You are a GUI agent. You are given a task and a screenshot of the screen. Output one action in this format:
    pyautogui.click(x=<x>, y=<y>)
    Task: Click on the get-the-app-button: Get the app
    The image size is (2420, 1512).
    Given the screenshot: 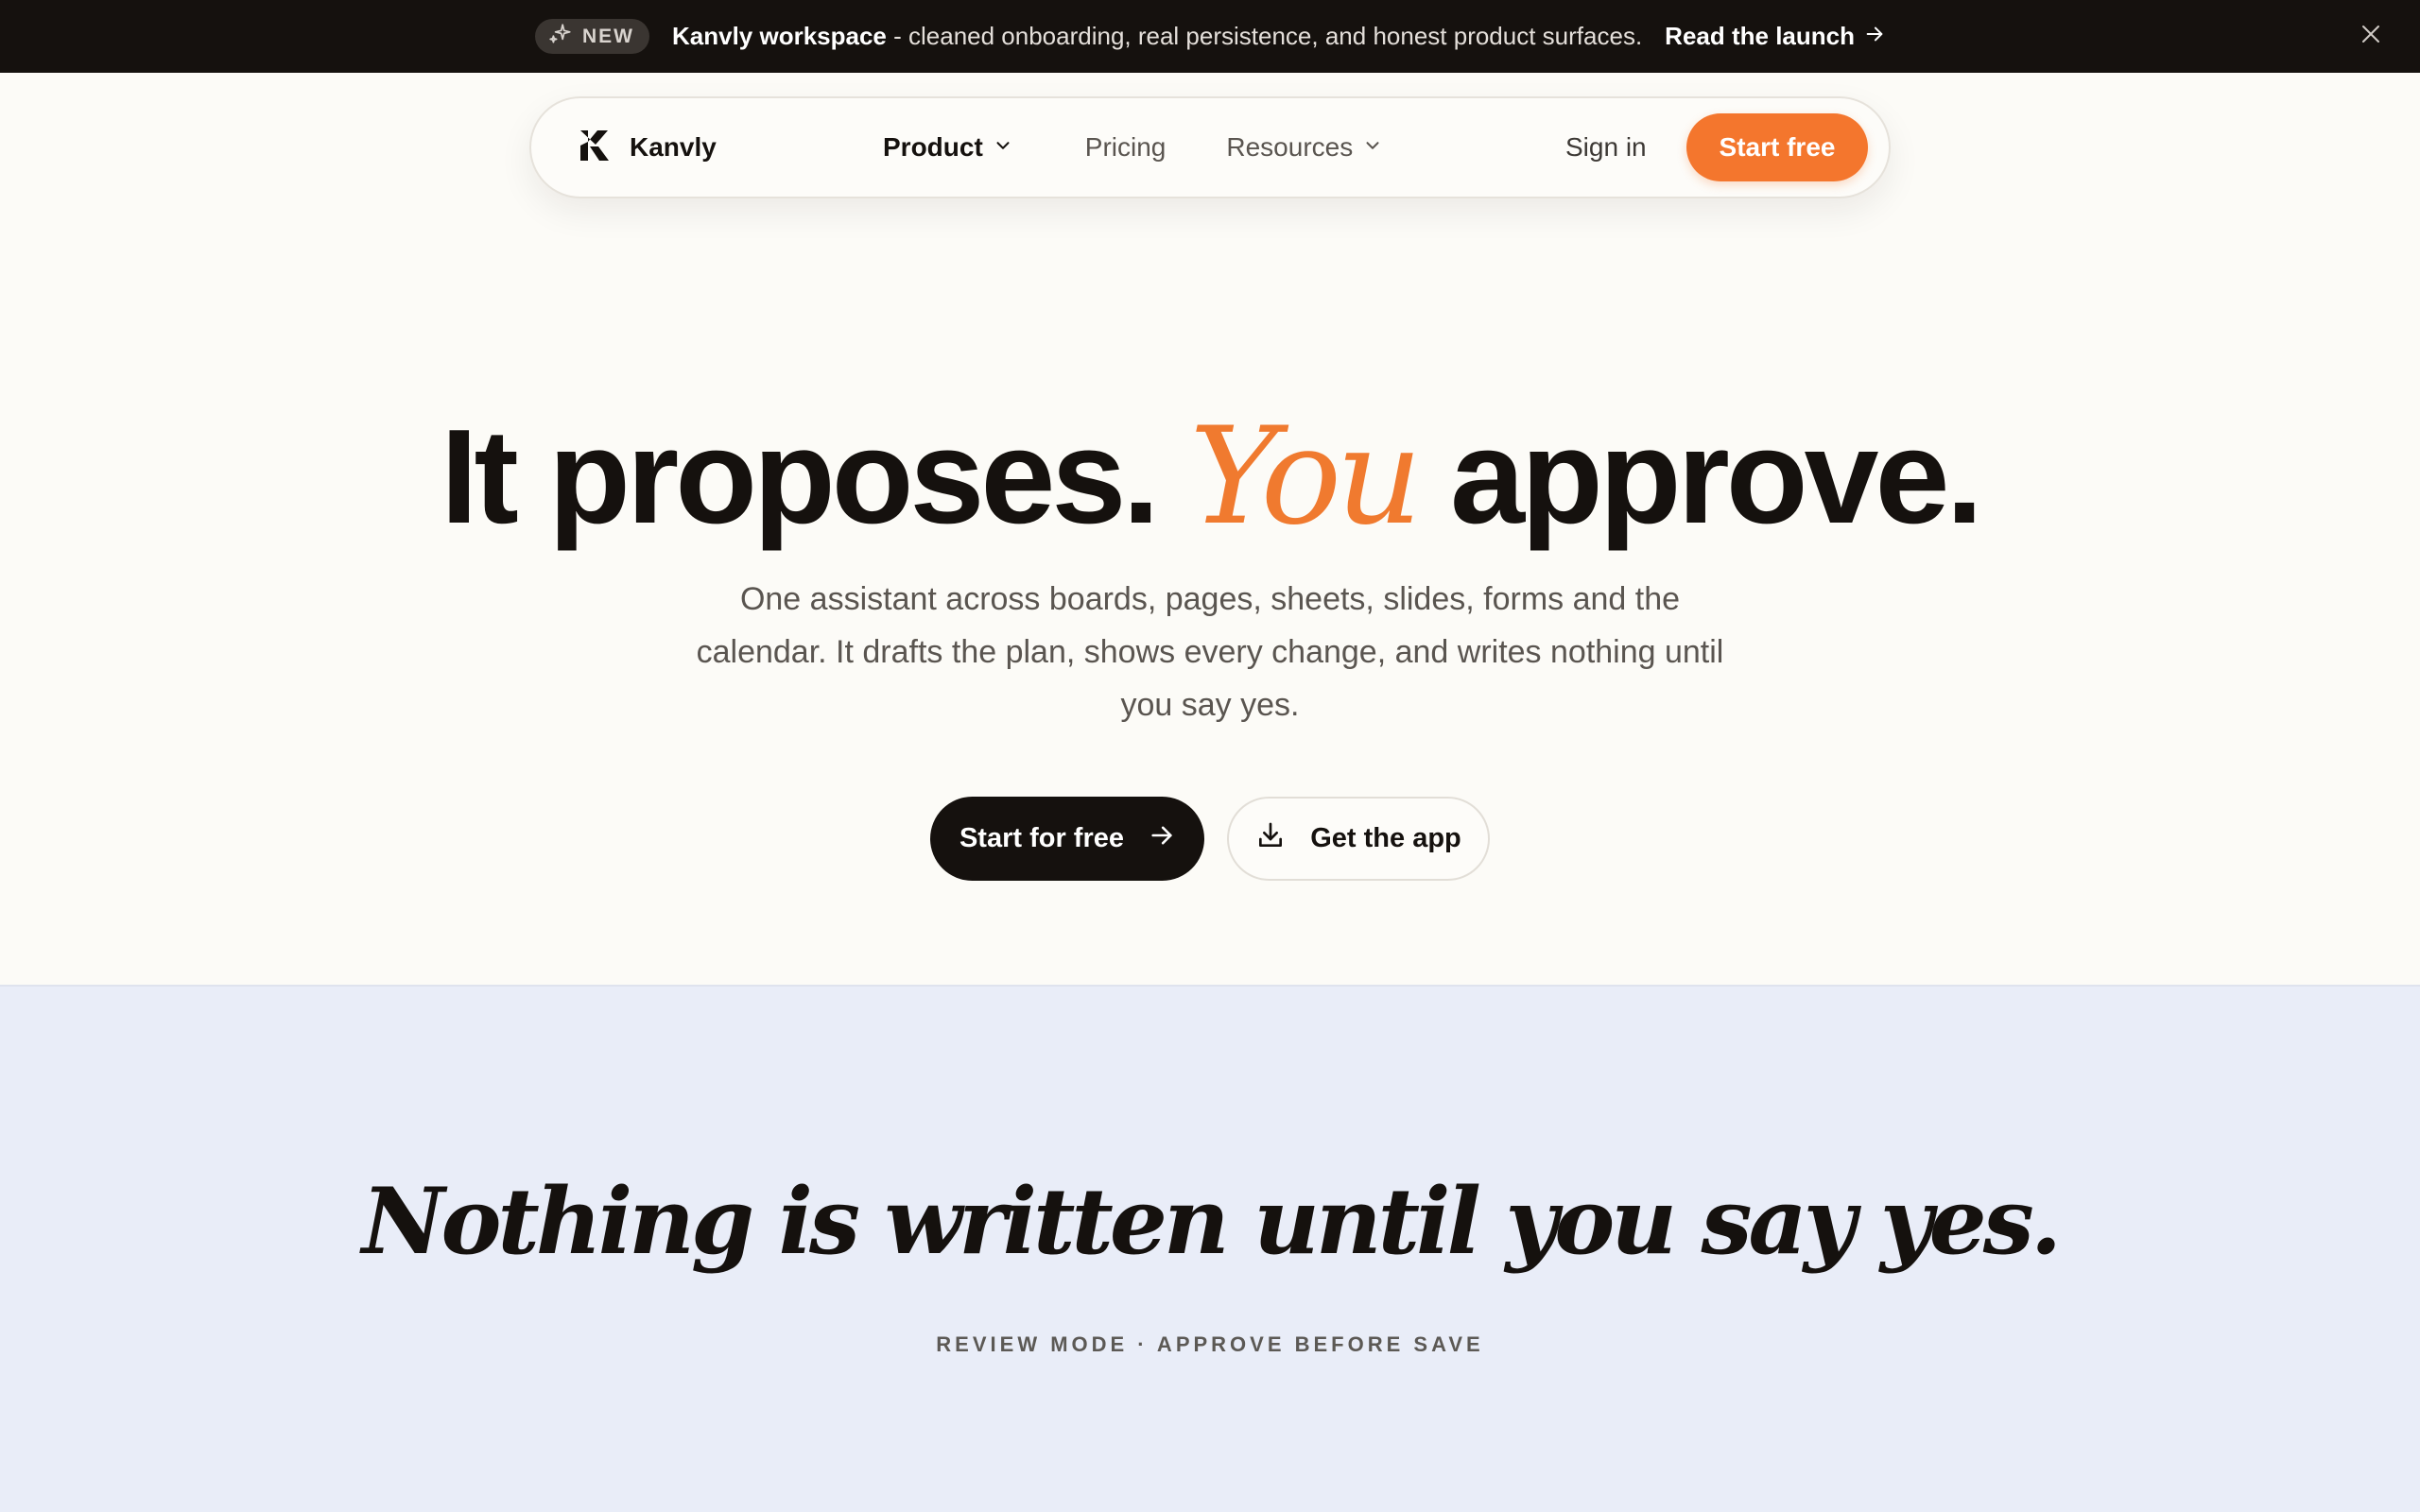 What is the action you would take?
    pyautogui.click(x=1359, y=839)
    